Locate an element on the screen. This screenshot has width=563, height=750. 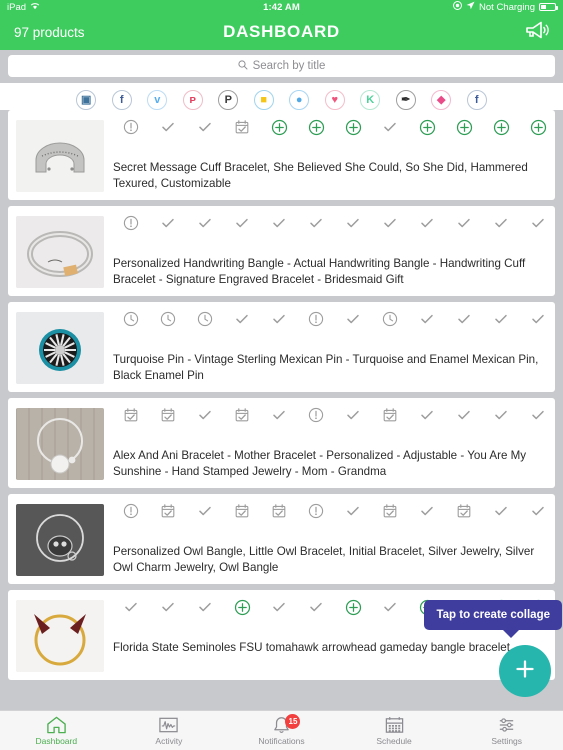
tab-label: Settings is located at coordinates (507, 741).